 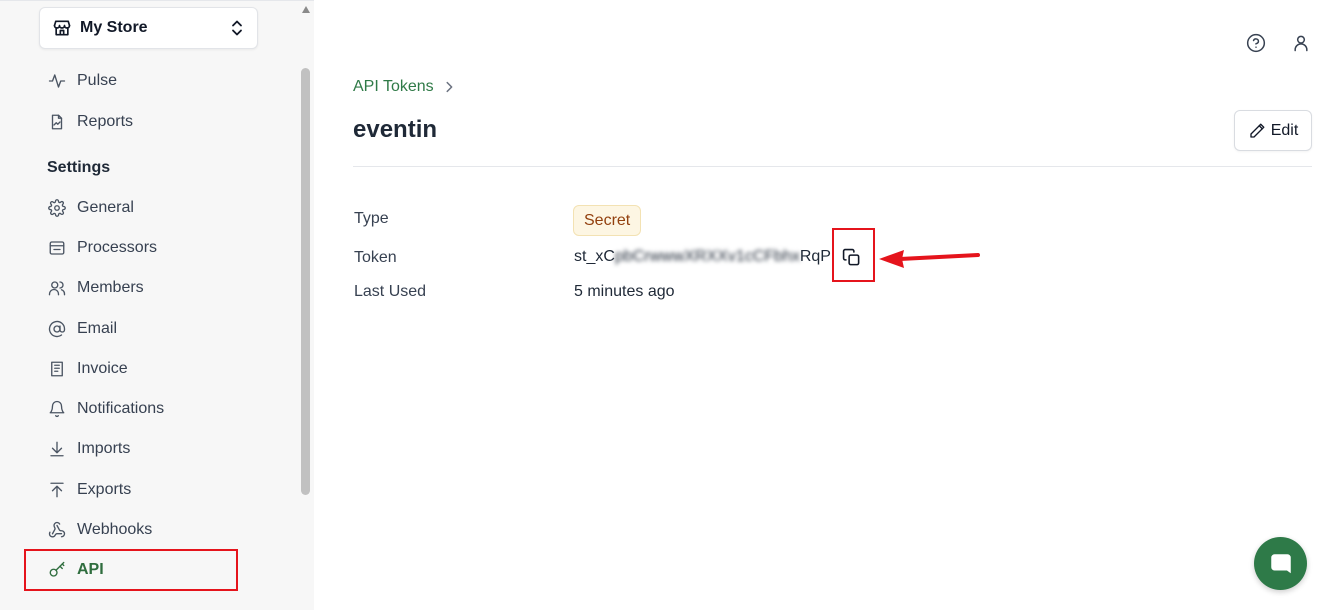 What do you see at coordinates (115, 529) in the screenshot?
I see `sidebar-item-label: Webhooks` at bounding box center [115, 529].